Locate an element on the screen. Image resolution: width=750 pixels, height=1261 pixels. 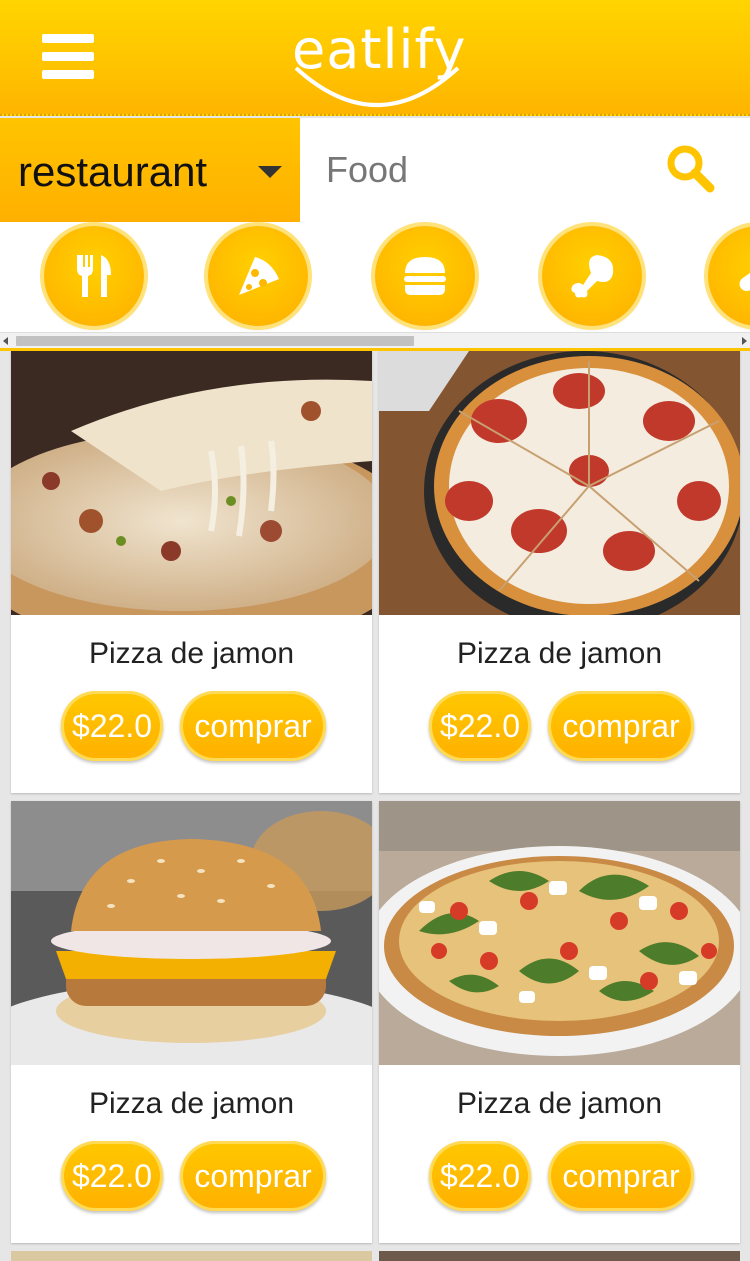
logo: eatlify is located at coordinates (379, 66).